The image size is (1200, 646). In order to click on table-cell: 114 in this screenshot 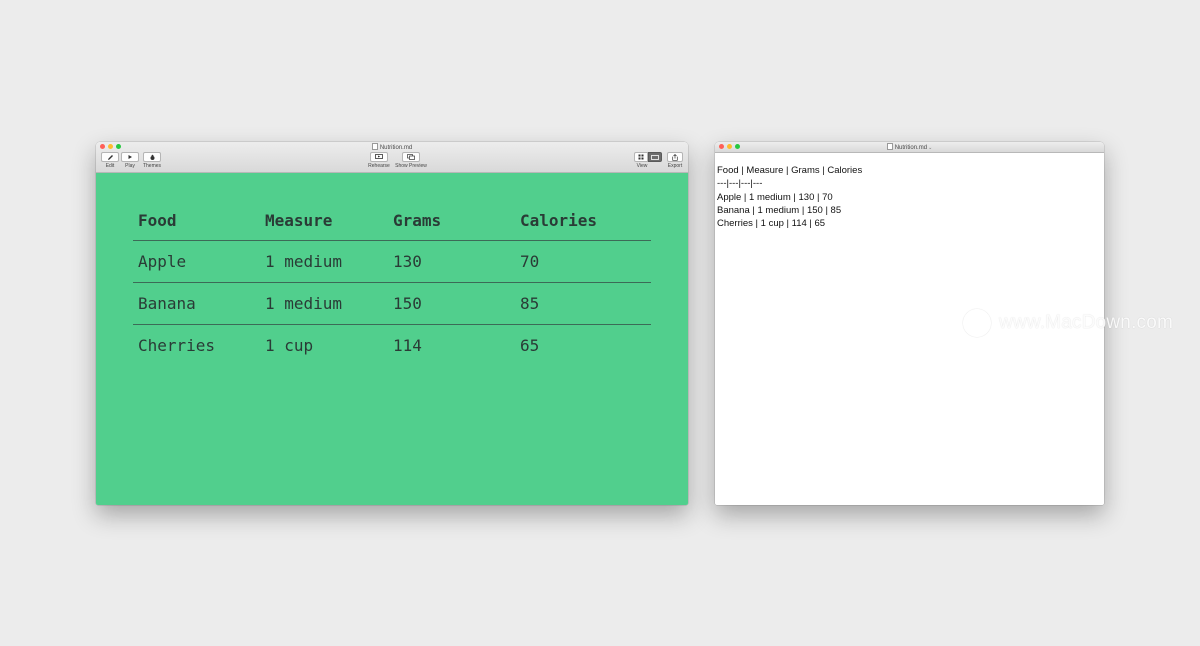, I will do `click(407, 345)`.